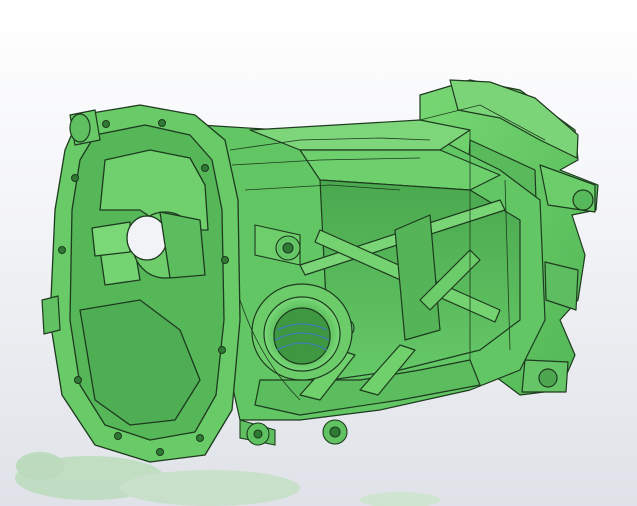  I want to click on output-bore, so click(302, 332).